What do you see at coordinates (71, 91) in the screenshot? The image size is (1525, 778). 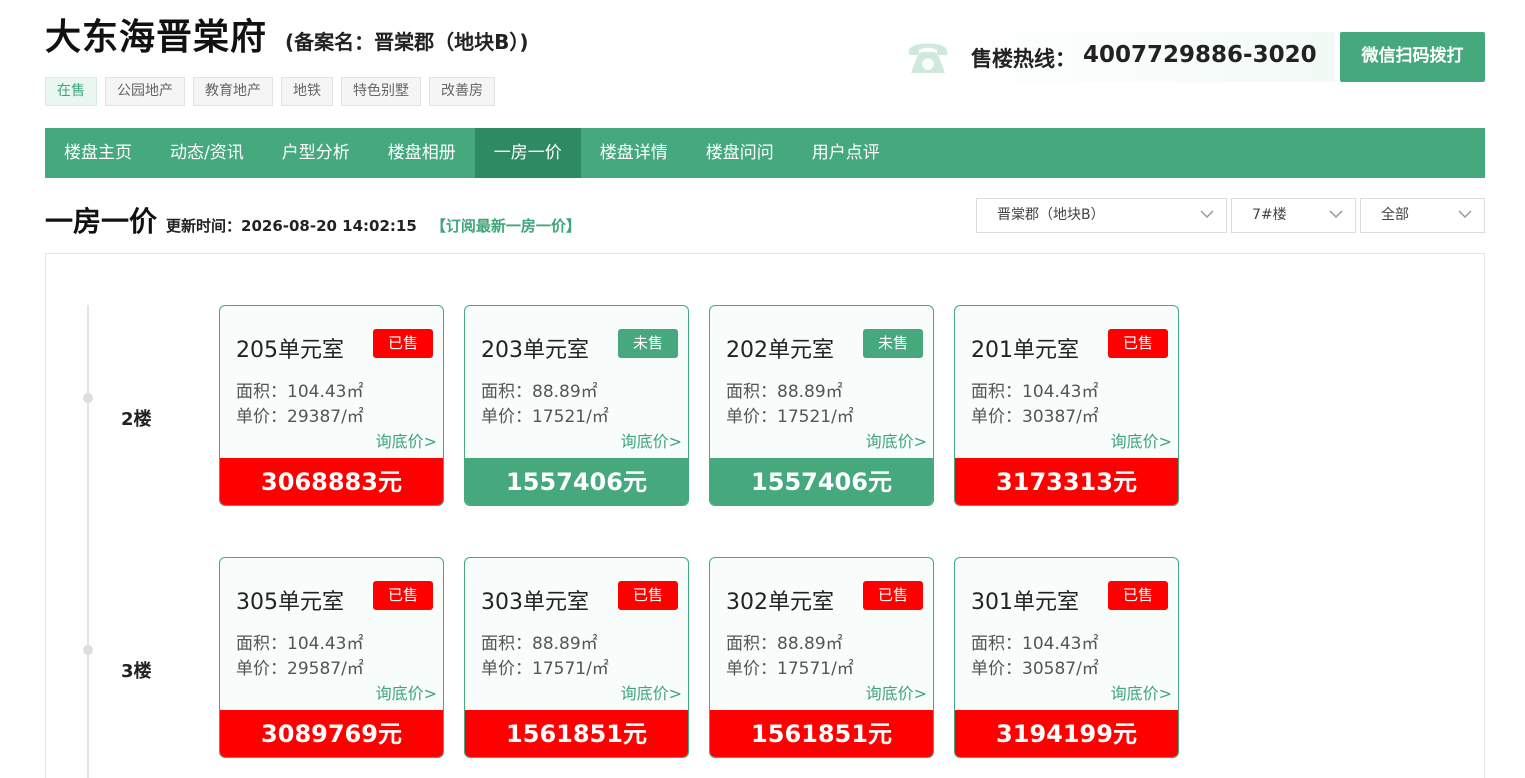 I see `tag-onsale: 在售` at bounding box center [71, 91].